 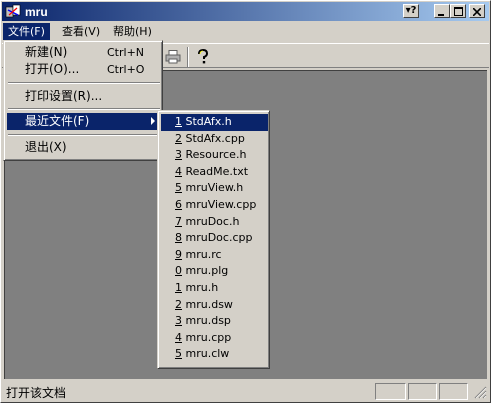 I want to click on app-icon, so click(x=13, y=11).